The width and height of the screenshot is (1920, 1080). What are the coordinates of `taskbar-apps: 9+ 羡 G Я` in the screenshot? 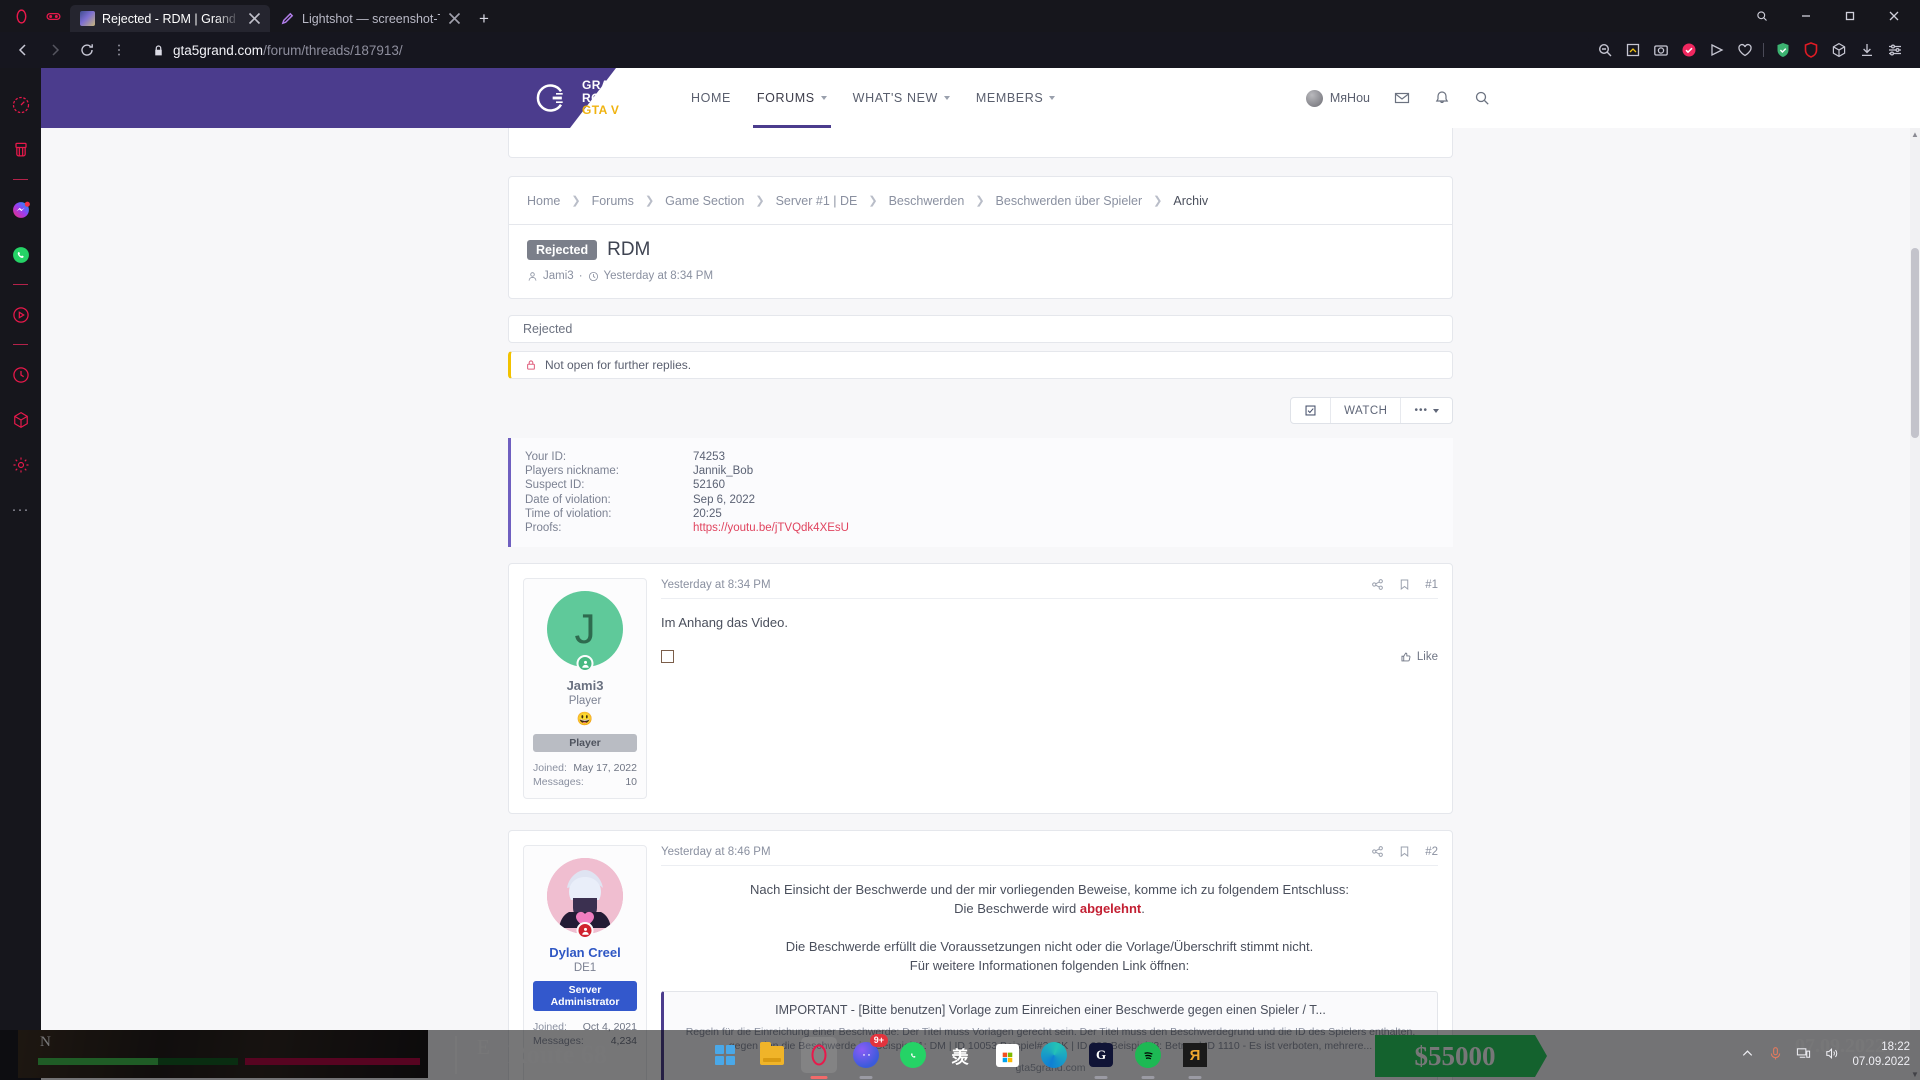 It's located at (960, 1056).